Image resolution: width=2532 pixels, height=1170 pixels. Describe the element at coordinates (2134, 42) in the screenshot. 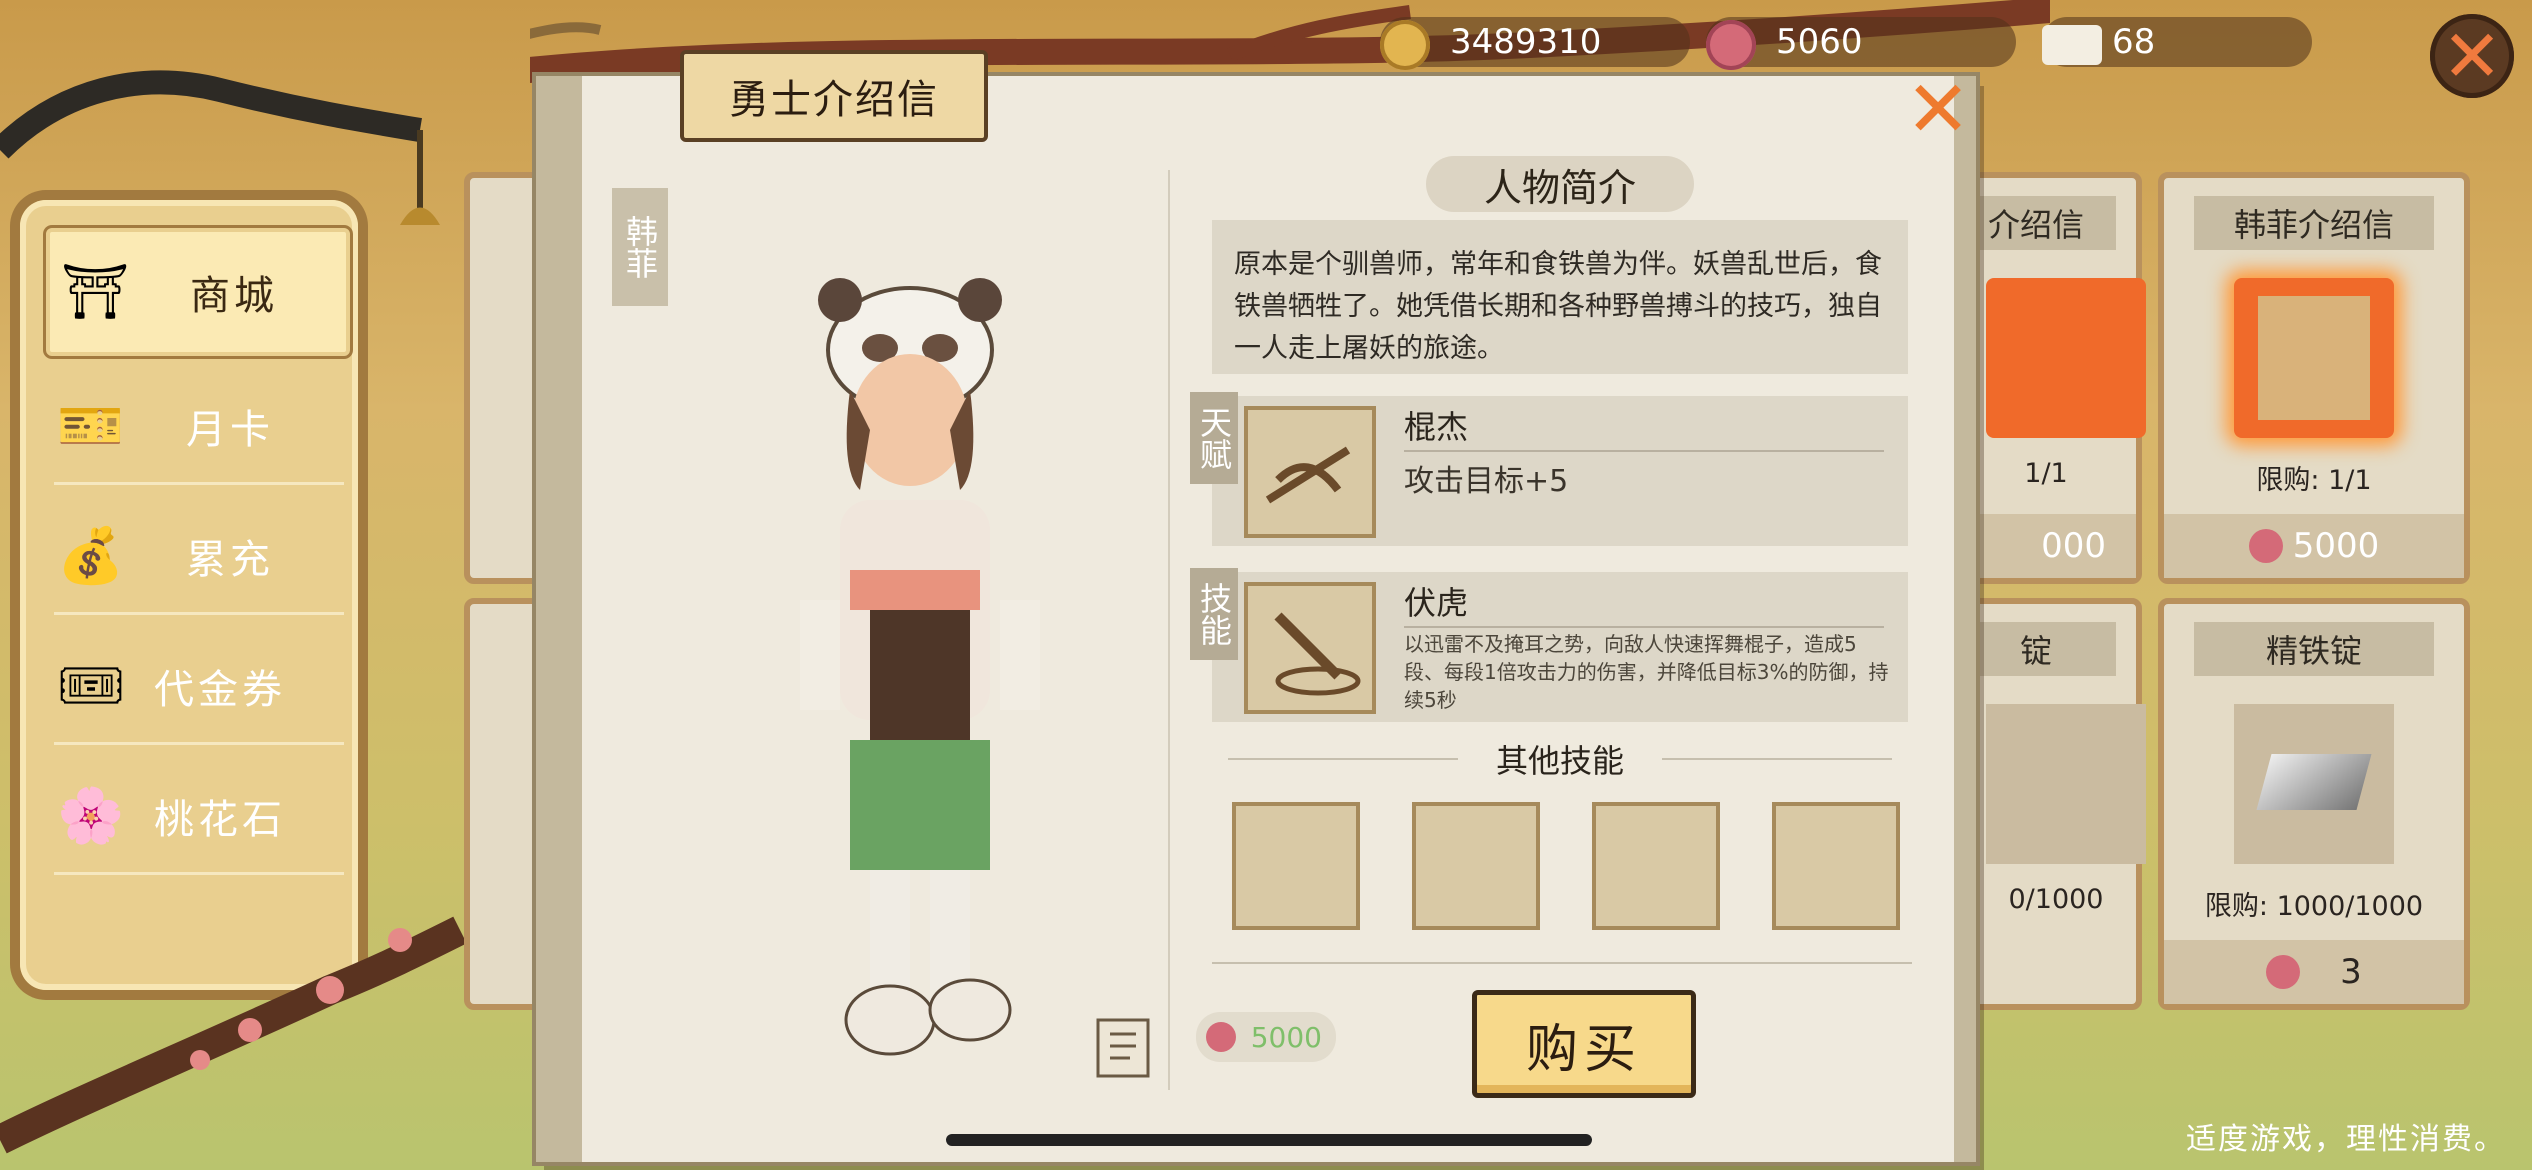

I see `voucher-value: 68` at that location.